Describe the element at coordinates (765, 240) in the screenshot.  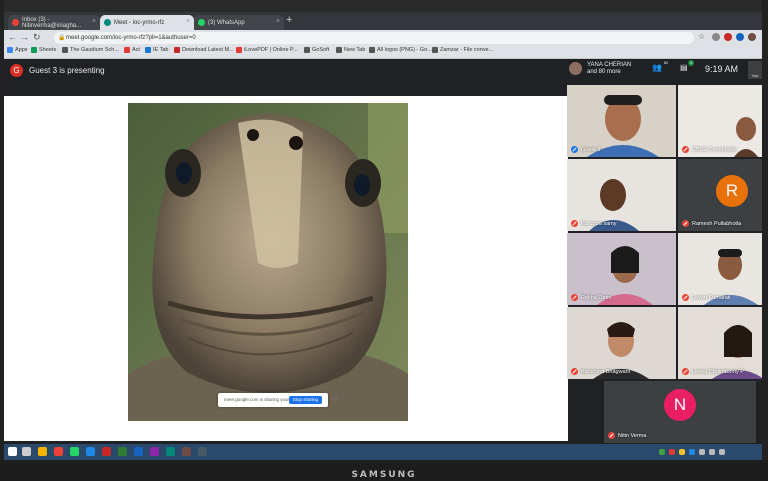
I see `monitor-bezel-right` at that location.